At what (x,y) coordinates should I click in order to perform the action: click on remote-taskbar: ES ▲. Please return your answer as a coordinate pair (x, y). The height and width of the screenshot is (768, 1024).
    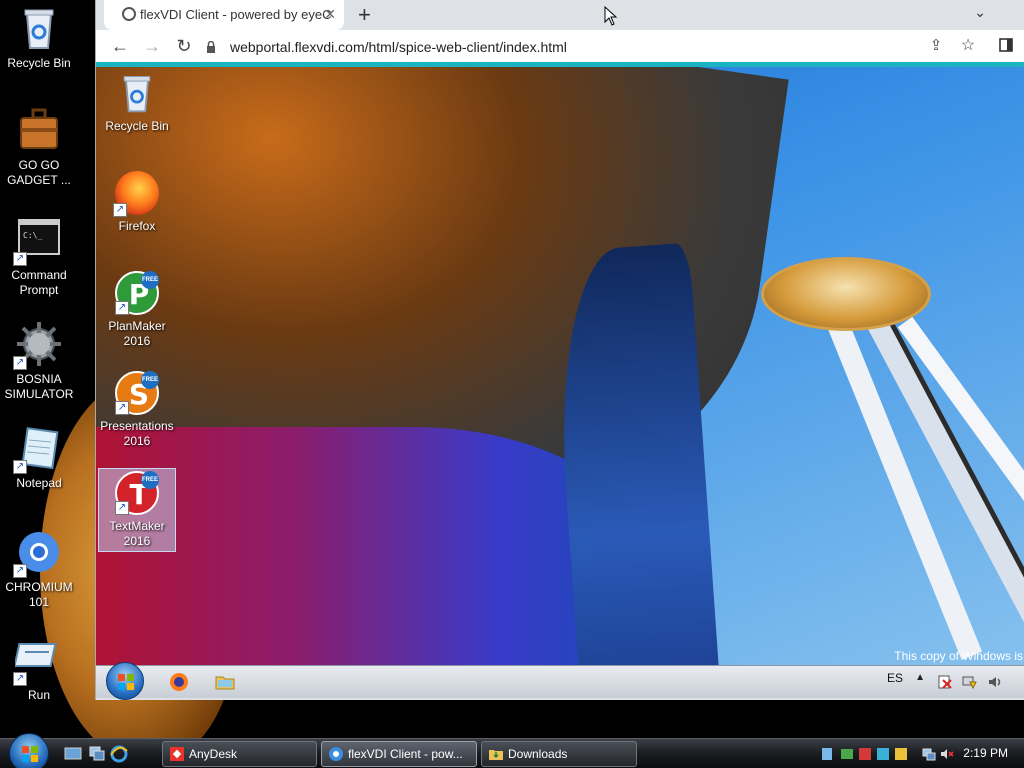
    Looking at the image, I should click on (560, 681).